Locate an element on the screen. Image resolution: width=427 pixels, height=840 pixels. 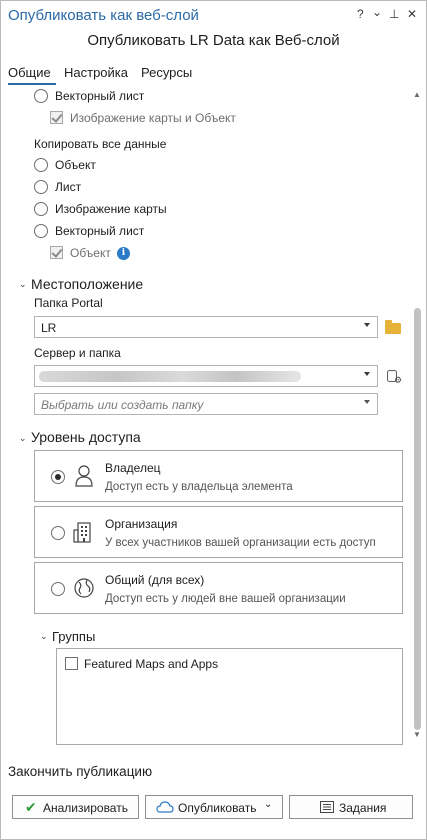
owner-desc: Доступ есть у владельца элемента is located at coordinates (199, 487).